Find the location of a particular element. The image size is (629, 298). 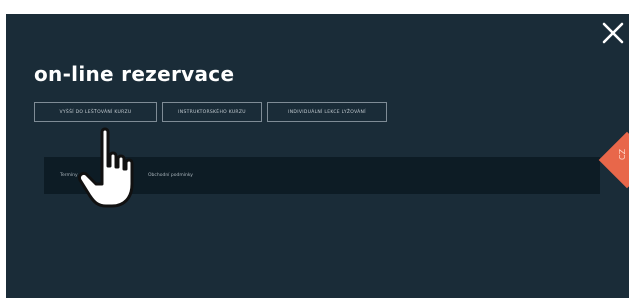

close-icon is located at coordinates (613, 33).